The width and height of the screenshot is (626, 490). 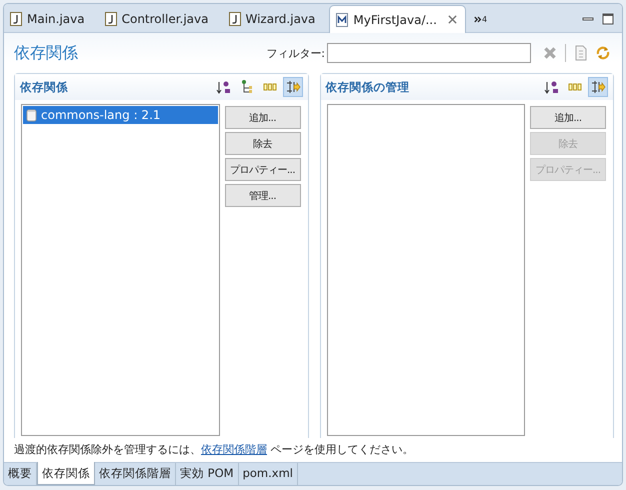 What do you see at coordinates (207, 474) in the screenshot?
I see `page-tab: 実効 POM` at bounding box center [207, 474].